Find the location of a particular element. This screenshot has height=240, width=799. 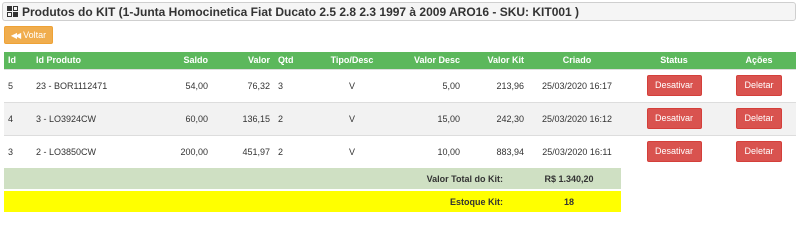

col-header-valor-desc: Valor Desc is located at coordinates (427, 60).